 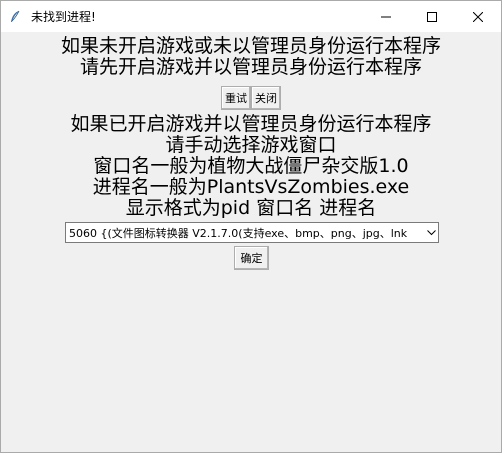 I want to click on action-buttons: 重试 关闭, so click(x=251, y=98).